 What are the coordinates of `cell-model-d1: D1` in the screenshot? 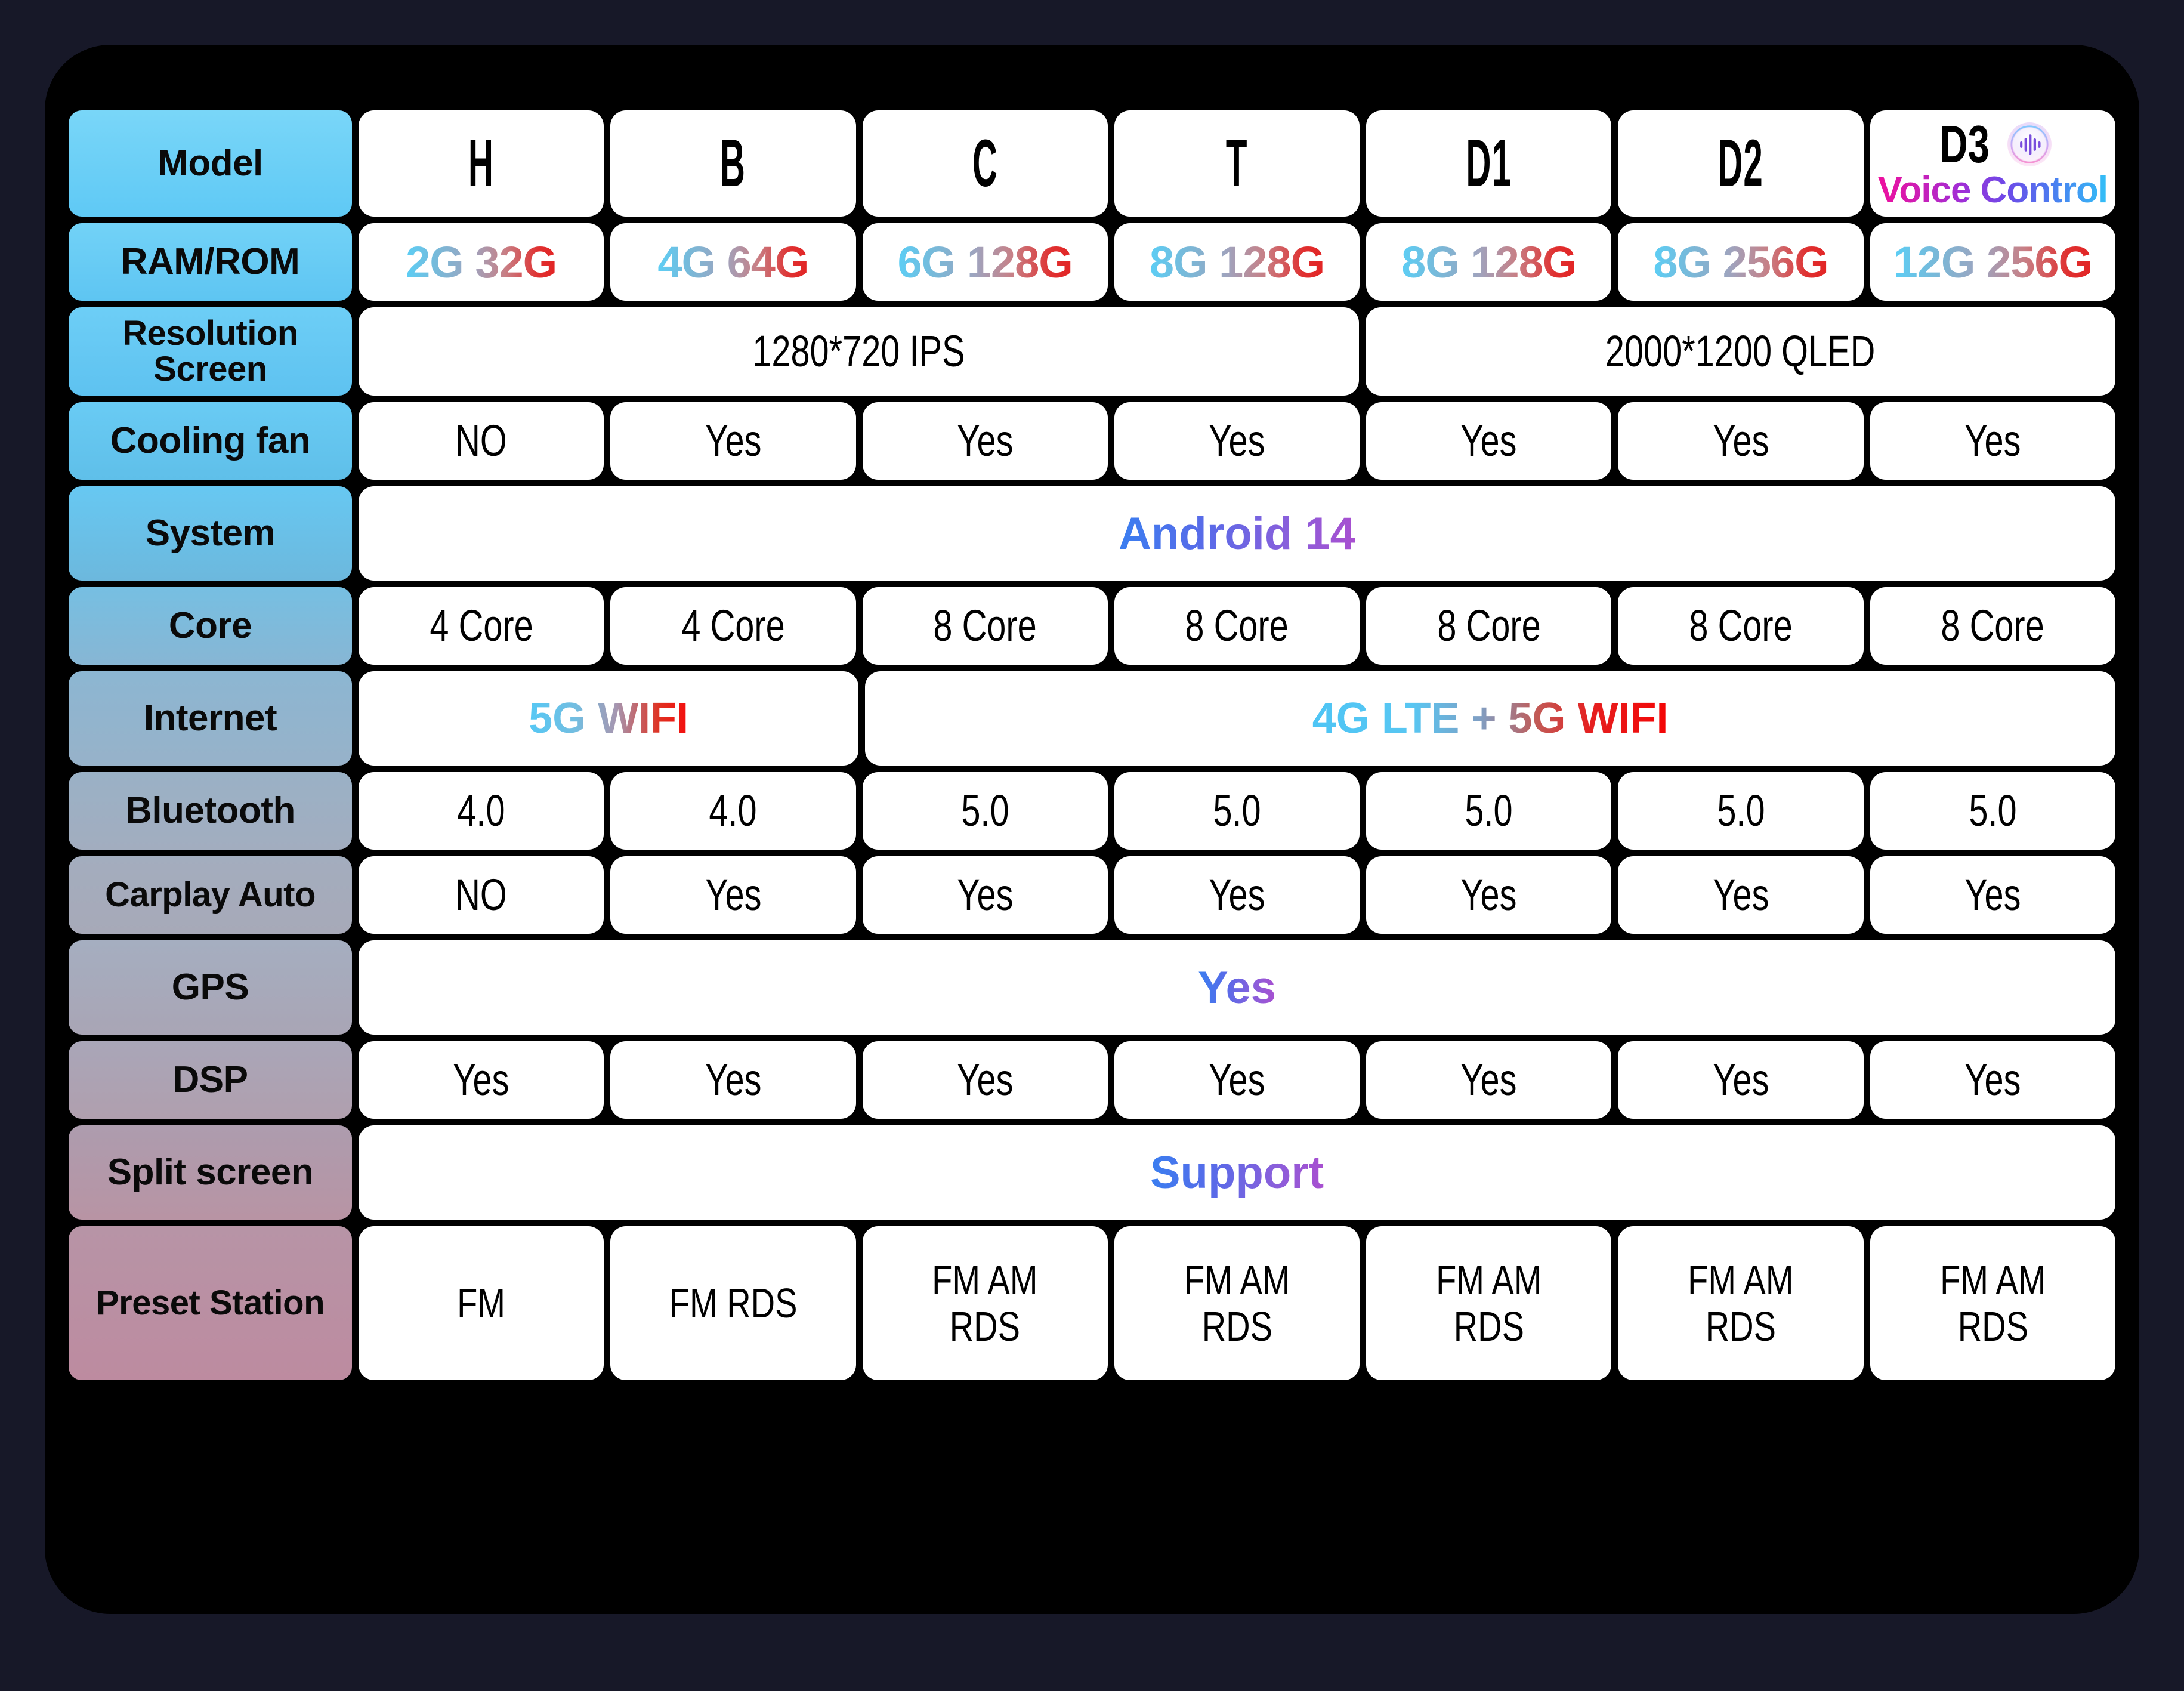 It's located at (1489, 163).